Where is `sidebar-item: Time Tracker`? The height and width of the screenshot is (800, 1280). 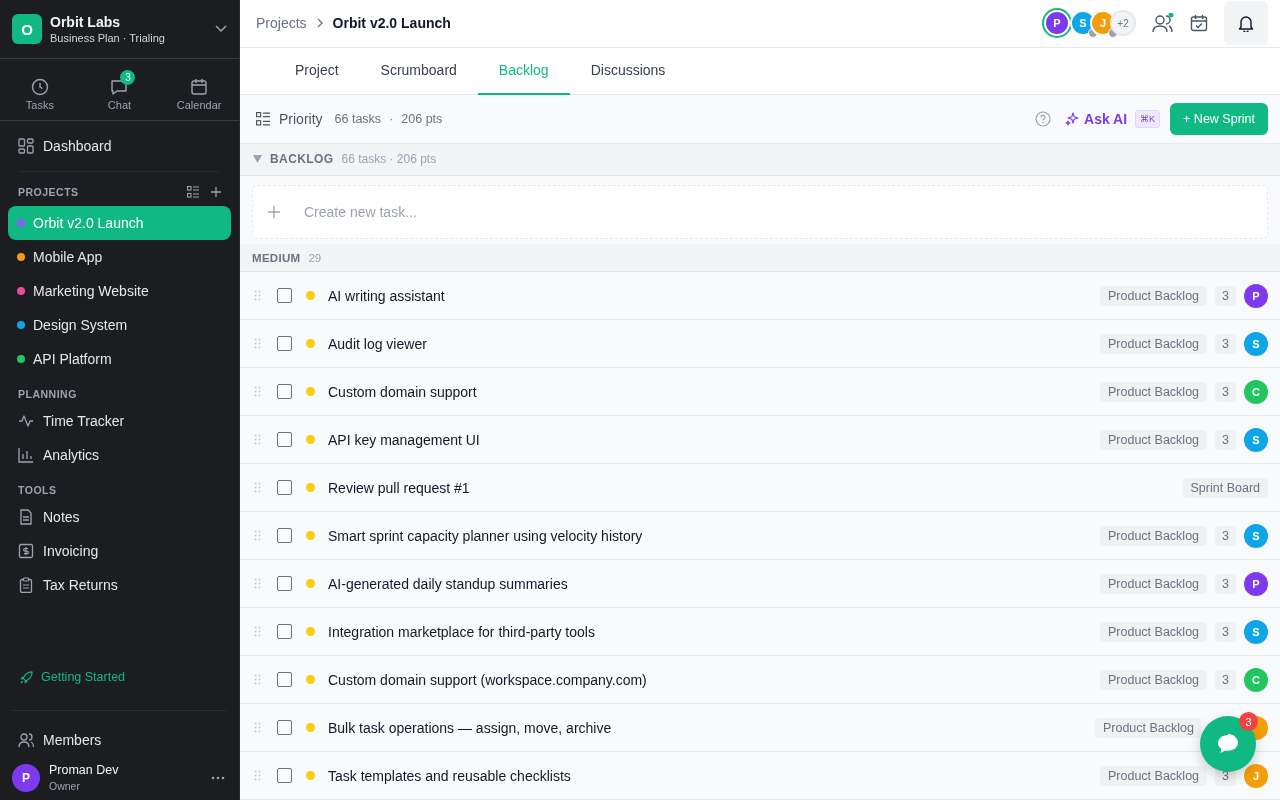
sidebar-item: Time Tracker is located at coordinates (119, 421).